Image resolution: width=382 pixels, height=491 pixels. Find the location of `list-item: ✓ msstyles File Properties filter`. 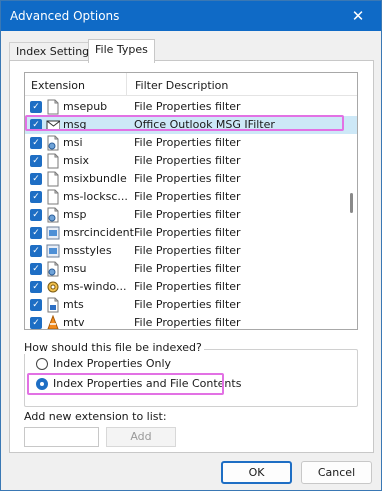

list-item: ✓ msstyles File Properties filter is located at coordinates (191, 251).